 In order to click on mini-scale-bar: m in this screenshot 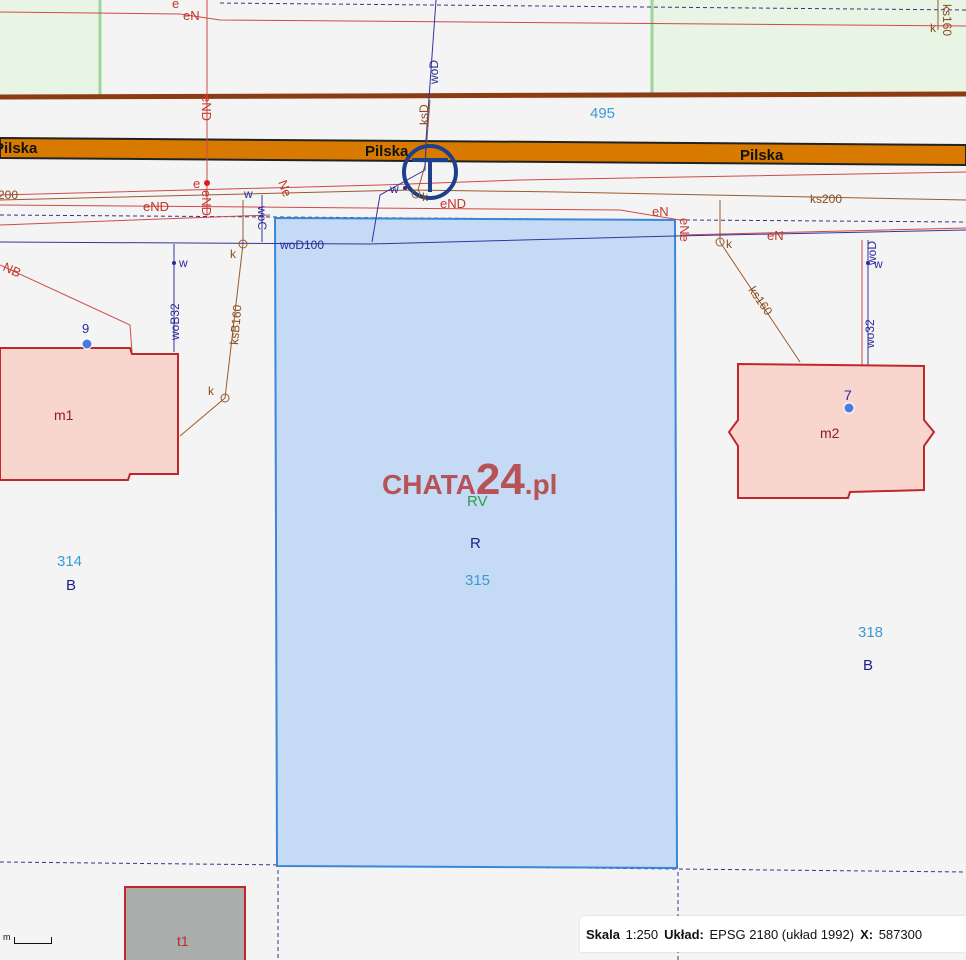, I will do `click(27, 938)`.